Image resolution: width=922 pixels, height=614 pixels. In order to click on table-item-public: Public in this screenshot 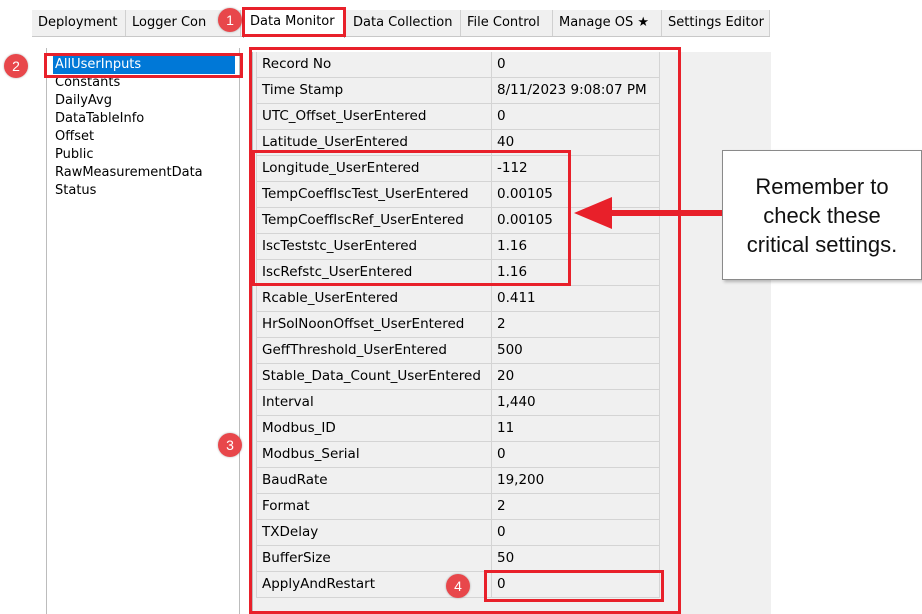, I will do `click(74, 155)`.